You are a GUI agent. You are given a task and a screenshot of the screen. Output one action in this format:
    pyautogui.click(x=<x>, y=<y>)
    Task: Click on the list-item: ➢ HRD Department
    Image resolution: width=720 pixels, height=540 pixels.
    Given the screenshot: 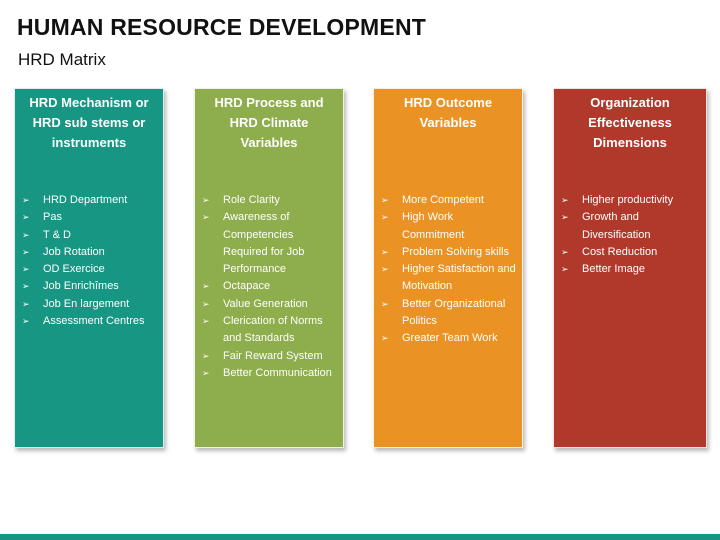 What is the action you would take?
    pyautogui.click(x=90, y=200)
    